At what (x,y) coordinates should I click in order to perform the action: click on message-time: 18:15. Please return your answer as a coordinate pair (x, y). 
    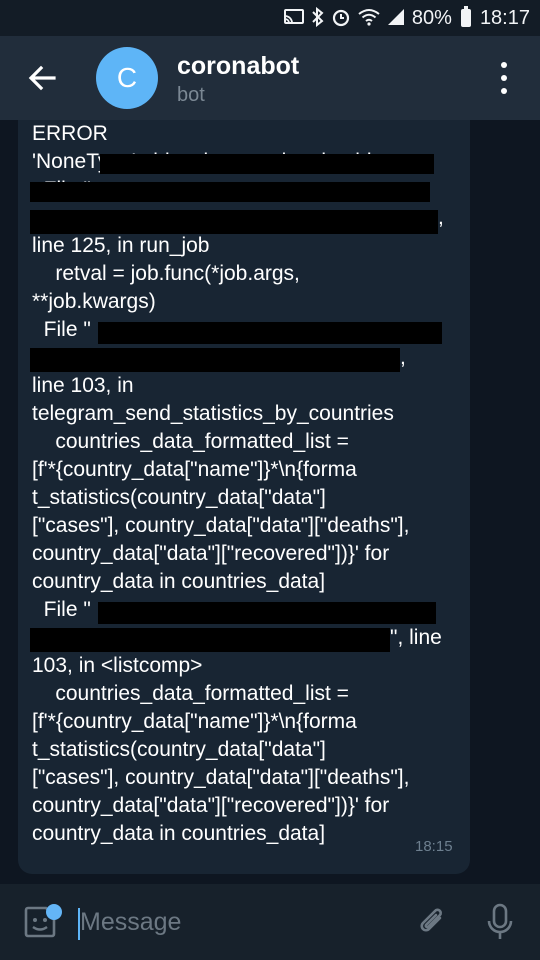
    Looking at the image, I should click on (434, 846).